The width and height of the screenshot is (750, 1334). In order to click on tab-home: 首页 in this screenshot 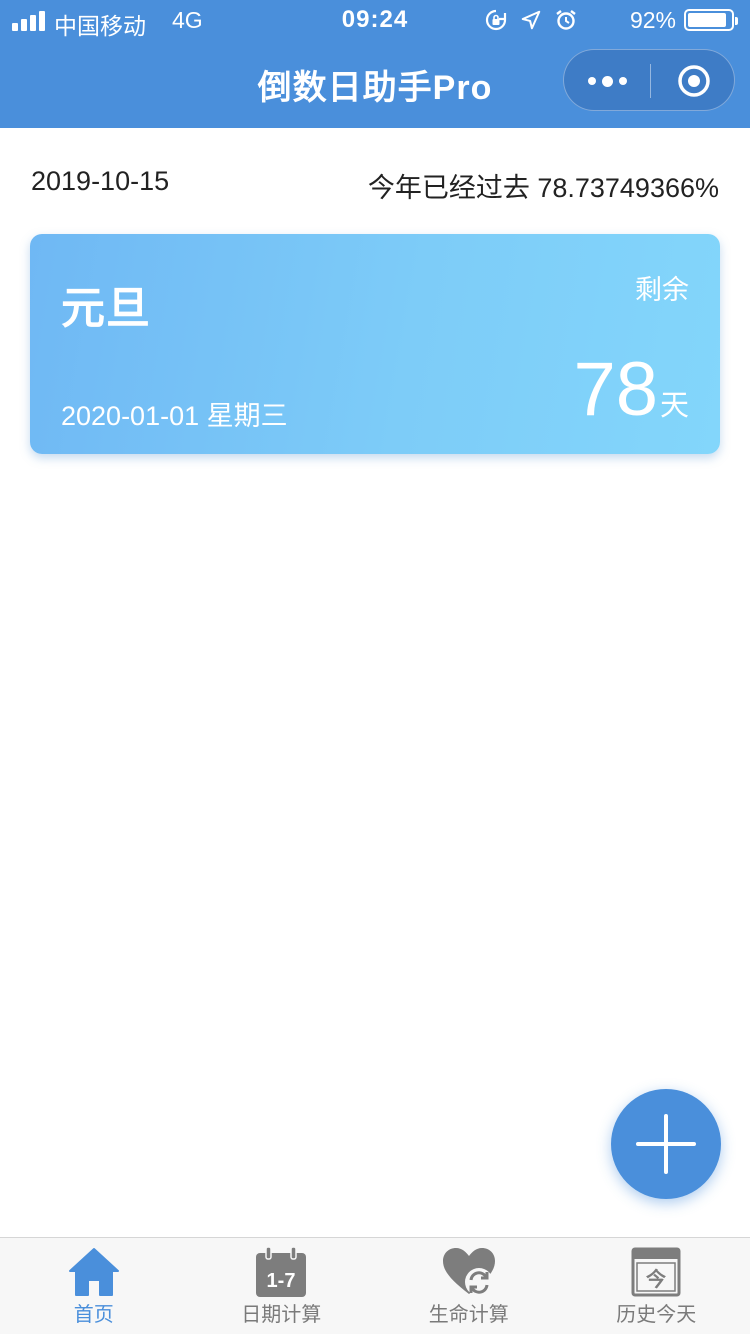, I will do `click(94, 1286)`.